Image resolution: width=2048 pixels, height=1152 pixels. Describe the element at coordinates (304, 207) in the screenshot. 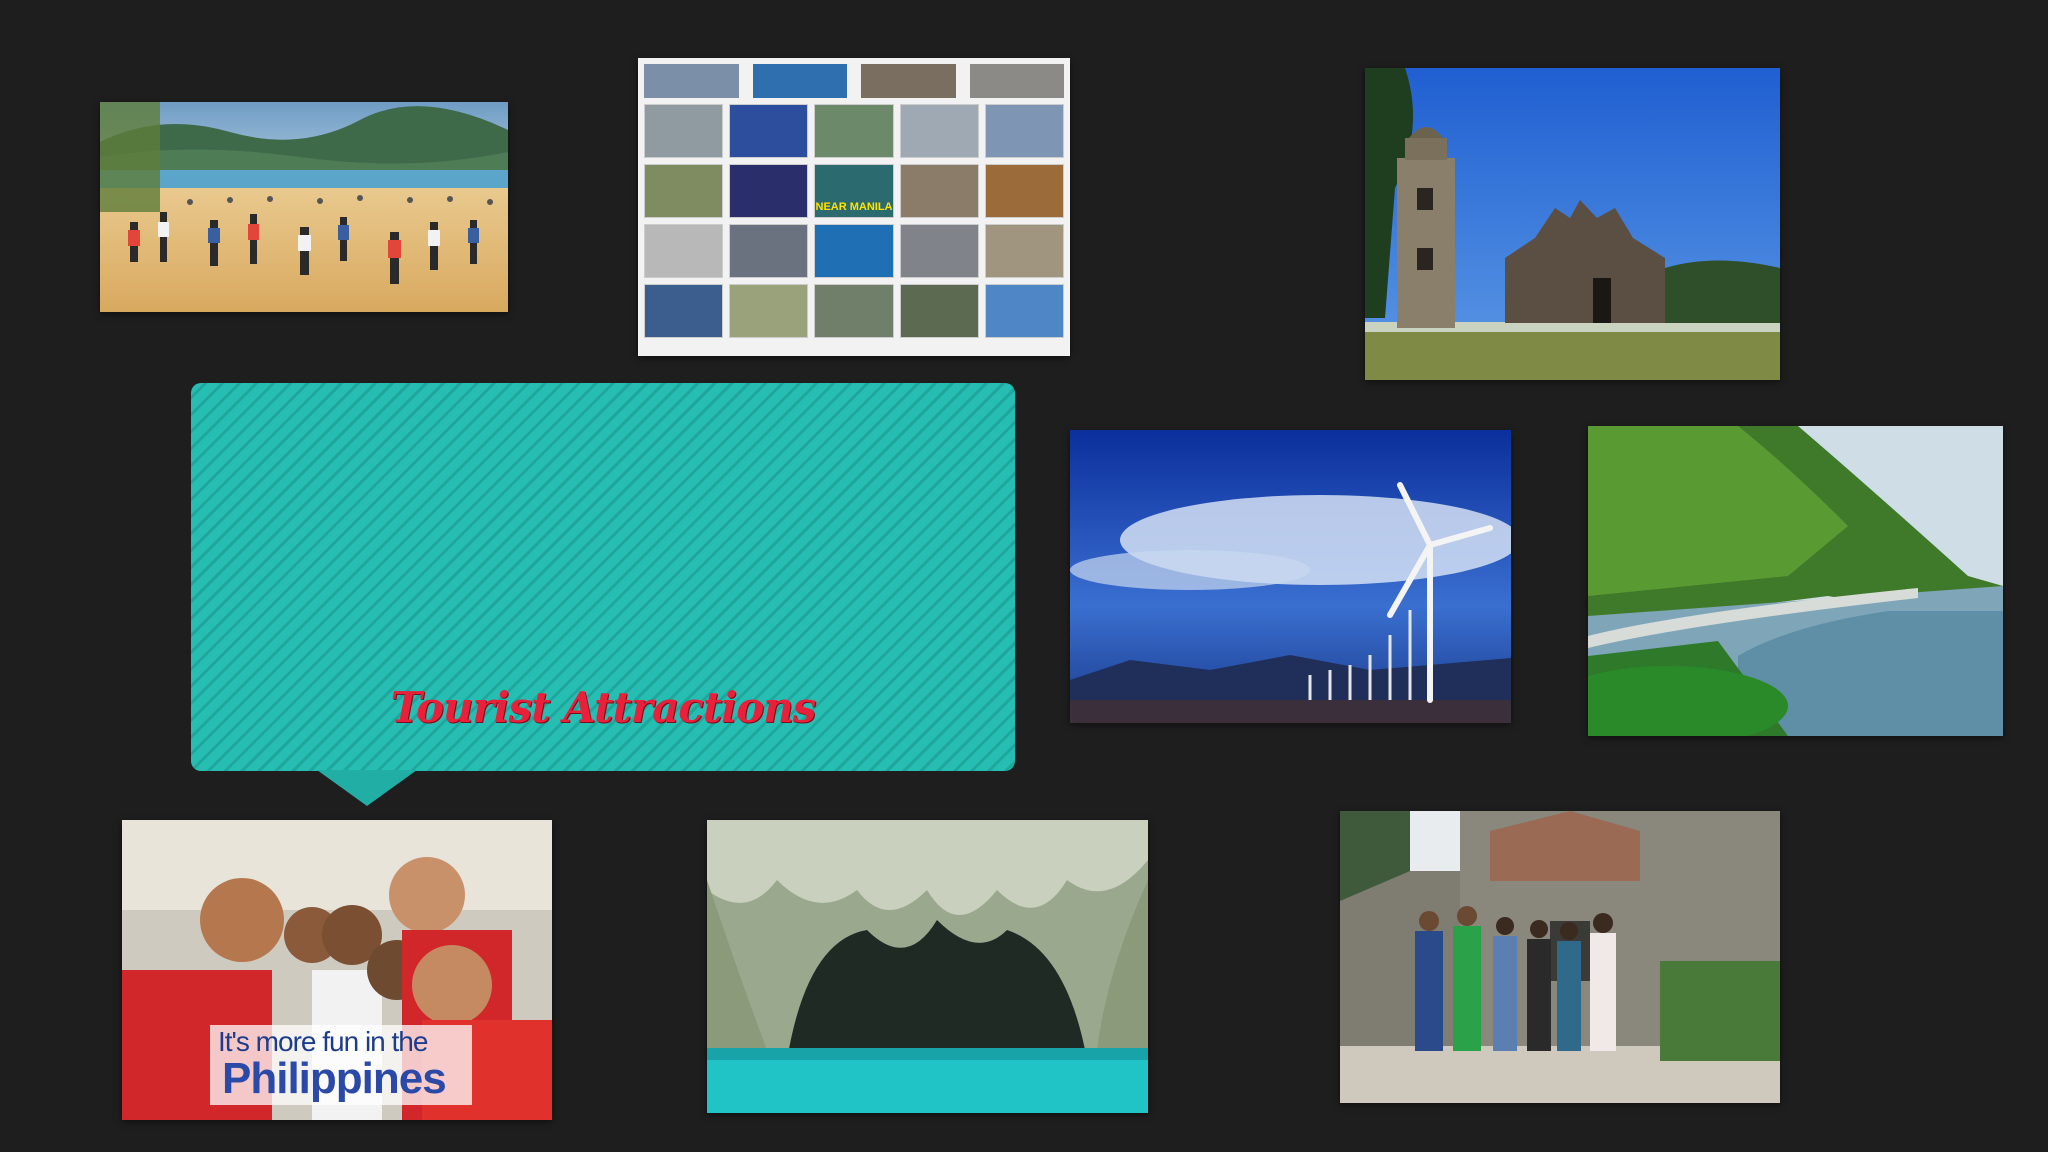

I see `crowded-beach-photo` at that location.